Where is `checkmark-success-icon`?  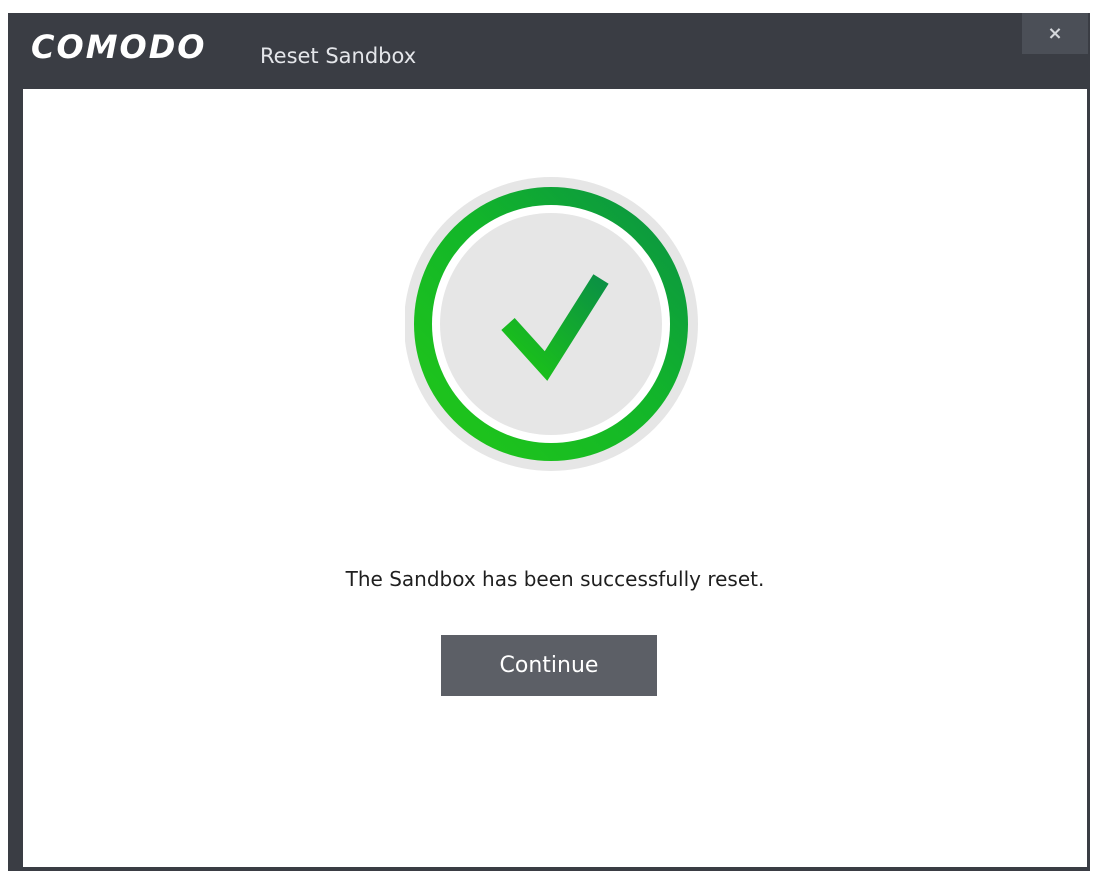 checkmark-success-icon is located at coordinates (551, 324).